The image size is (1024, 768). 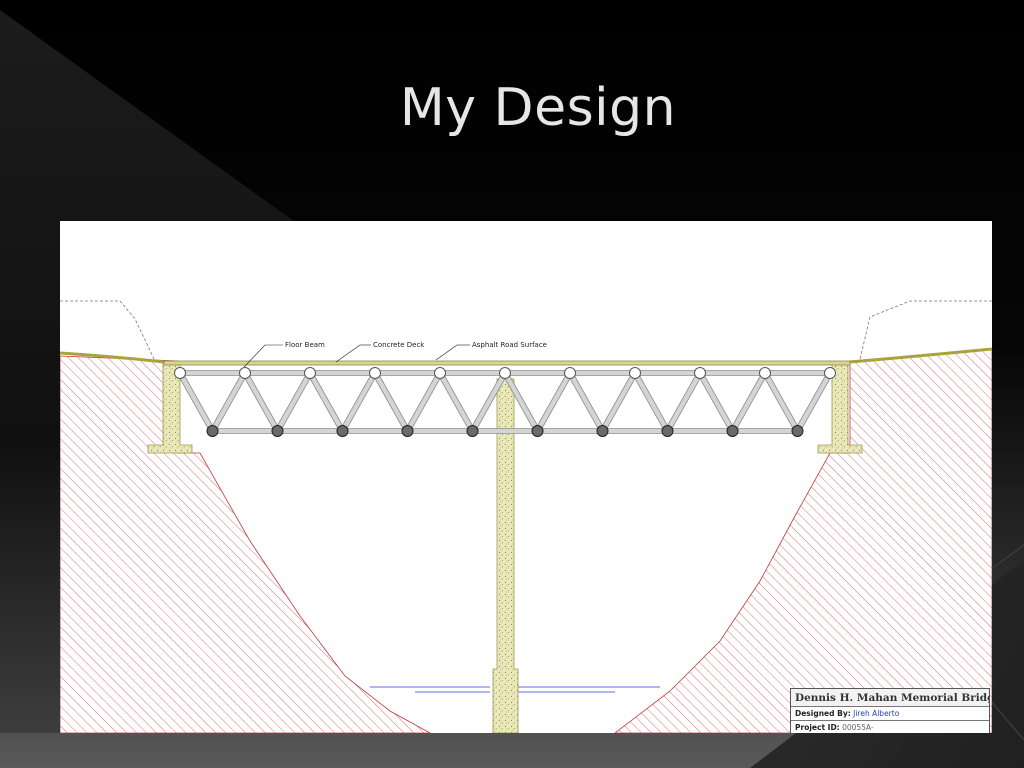 I want to click on designed-by-row: Designed By: Jireh Alberto, so click(x=890, y=714).